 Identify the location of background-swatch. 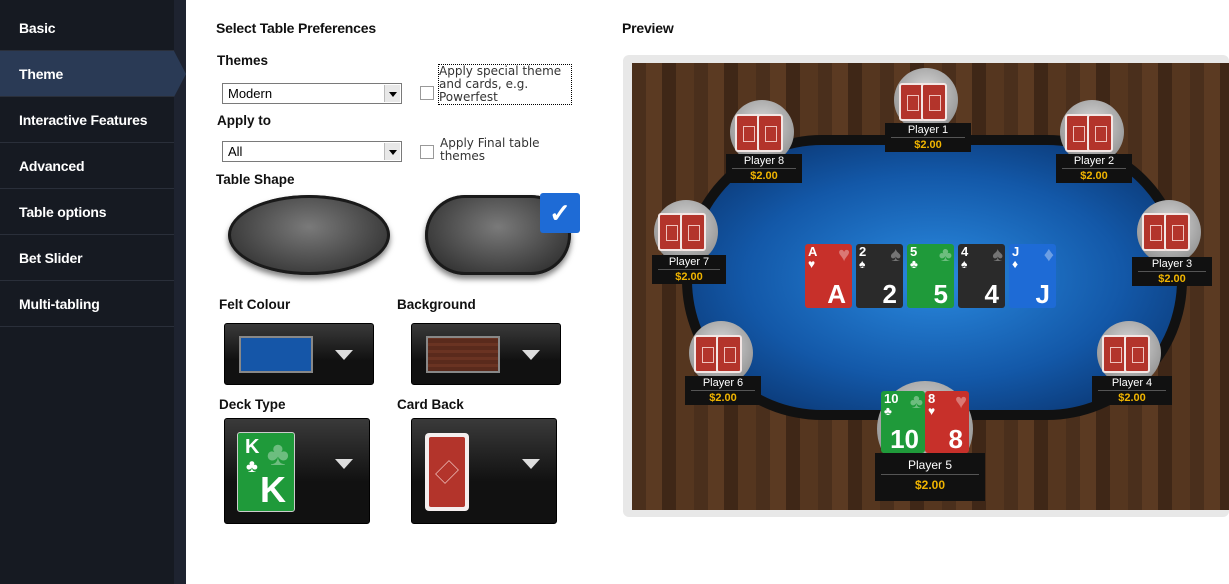
(463, 354).